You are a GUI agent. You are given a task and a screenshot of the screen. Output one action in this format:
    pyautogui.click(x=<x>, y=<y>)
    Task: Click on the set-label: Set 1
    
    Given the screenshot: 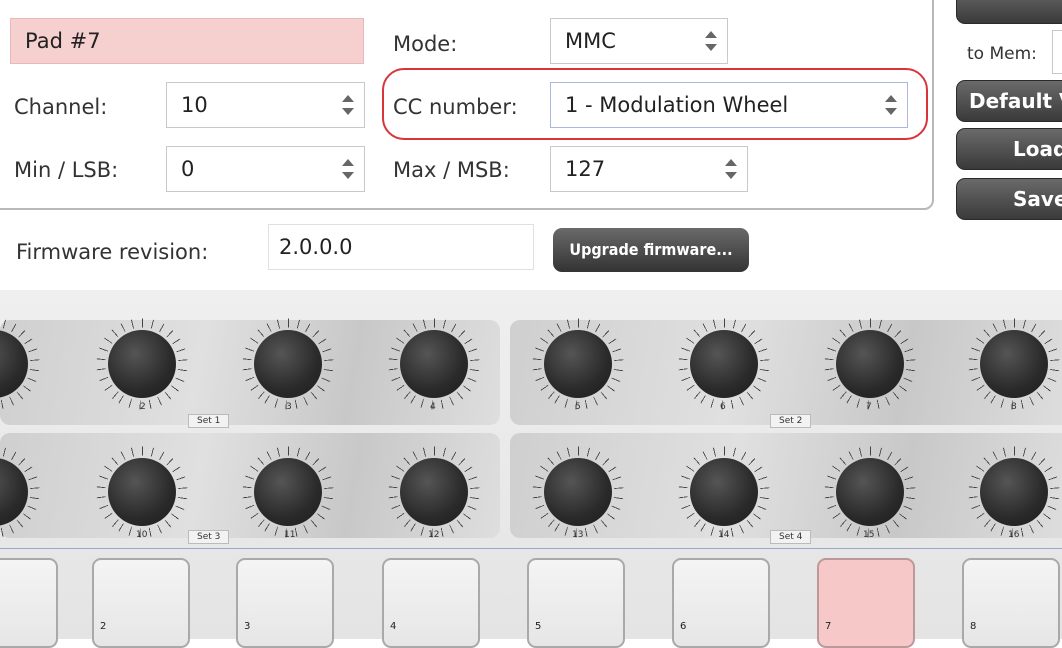 What is the action you would take?
    pyautogui.click(x=209, y=421)
    